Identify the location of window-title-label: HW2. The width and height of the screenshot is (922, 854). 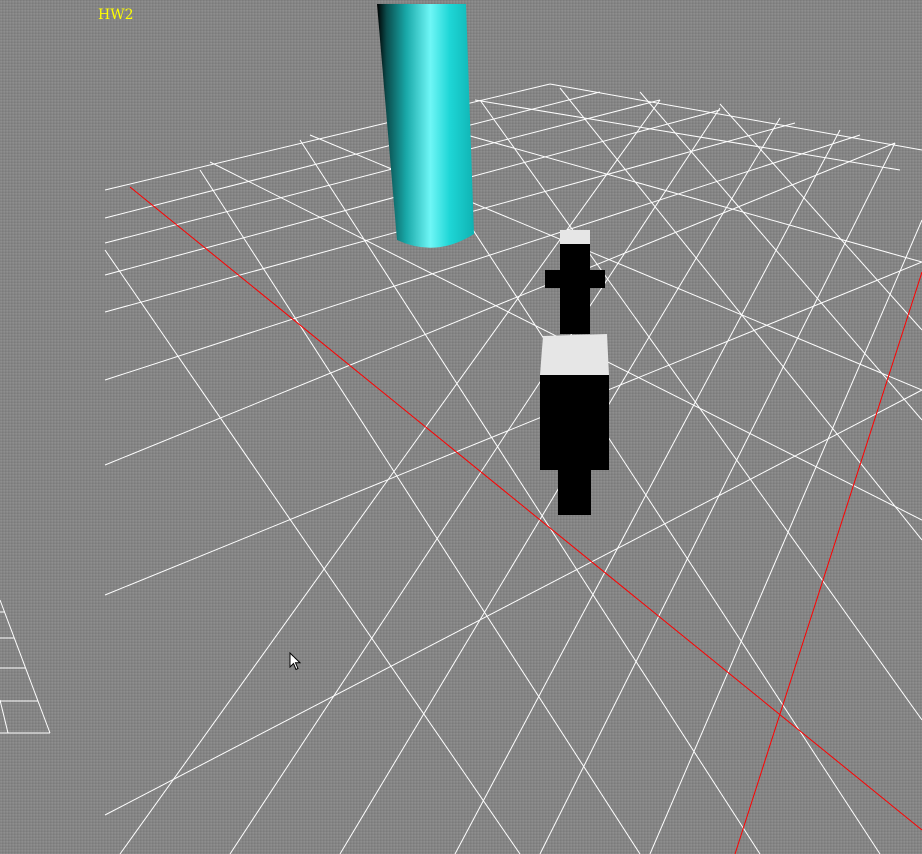
(116, 15).